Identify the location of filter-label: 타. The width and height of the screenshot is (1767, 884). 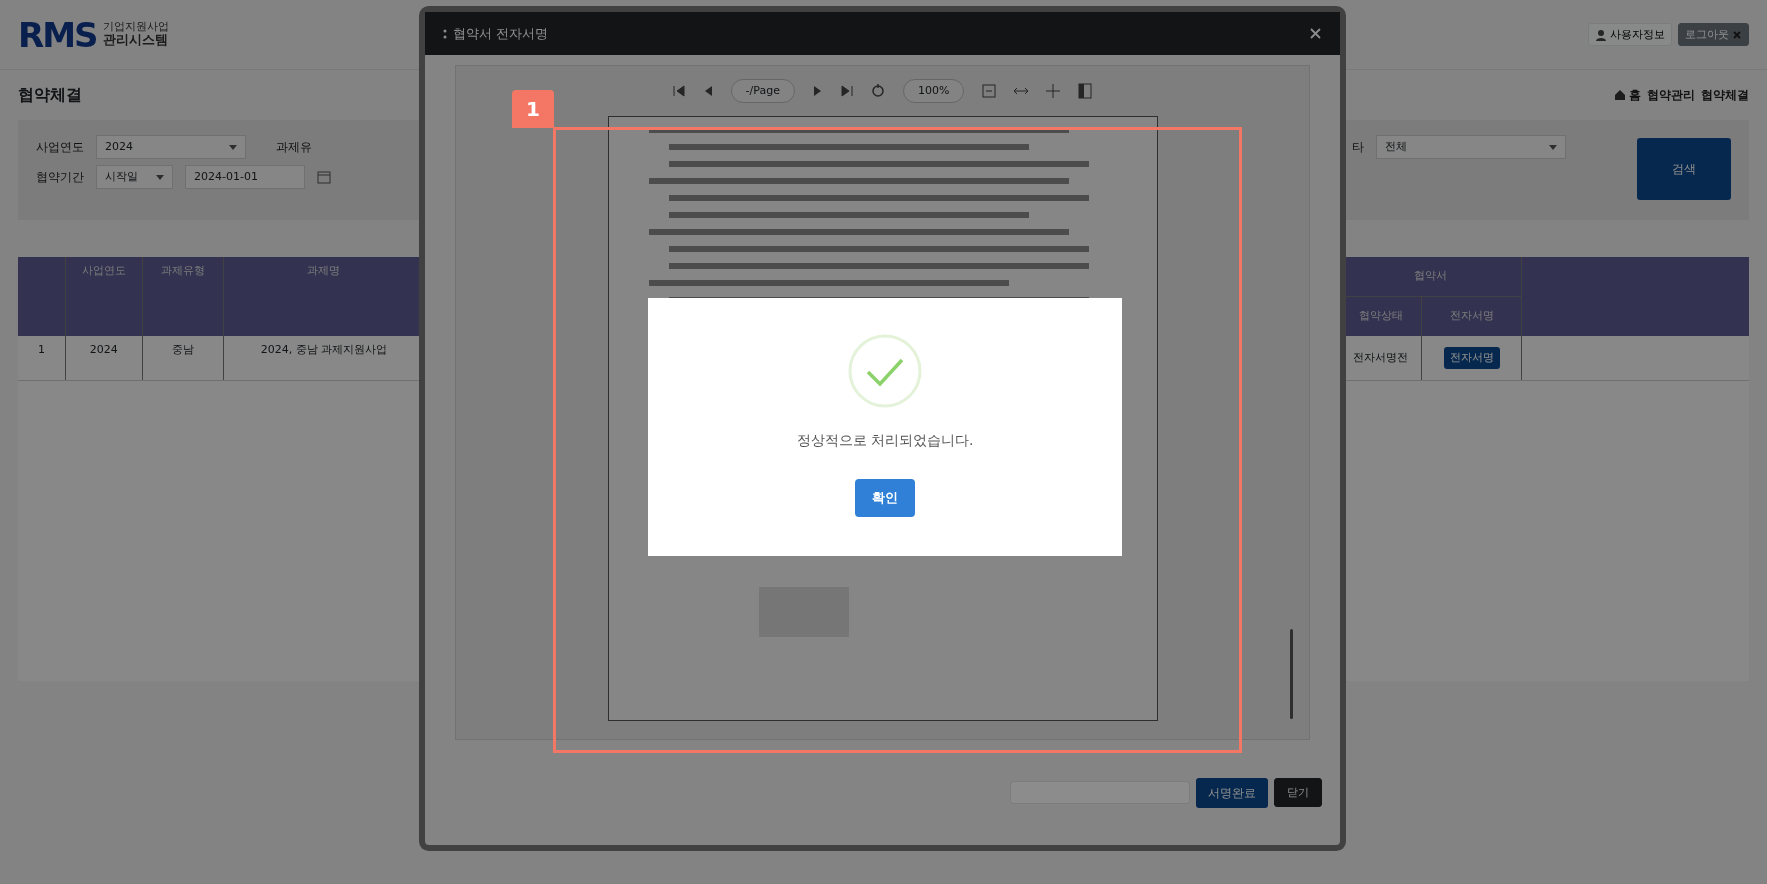
(1358, 147).